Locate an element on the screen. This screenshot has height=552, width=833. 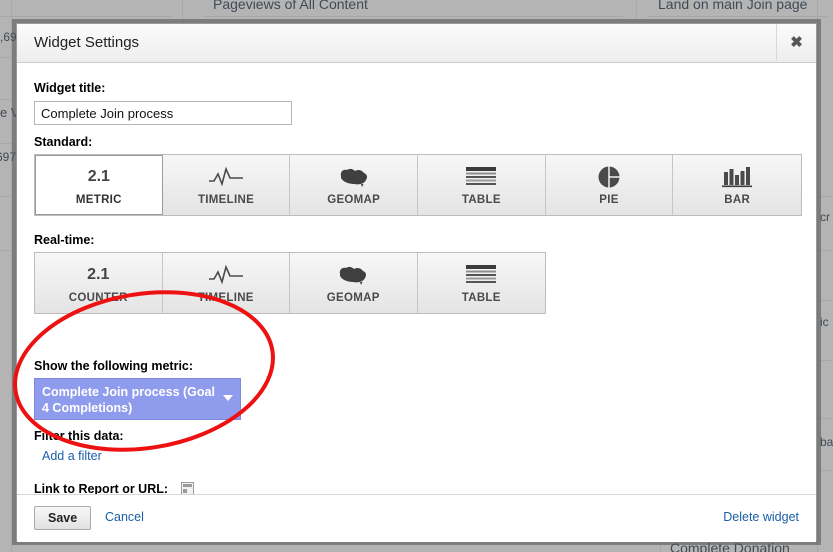
widget-type-metric: 2.1 METRIC is located at coordinates (99, 185).